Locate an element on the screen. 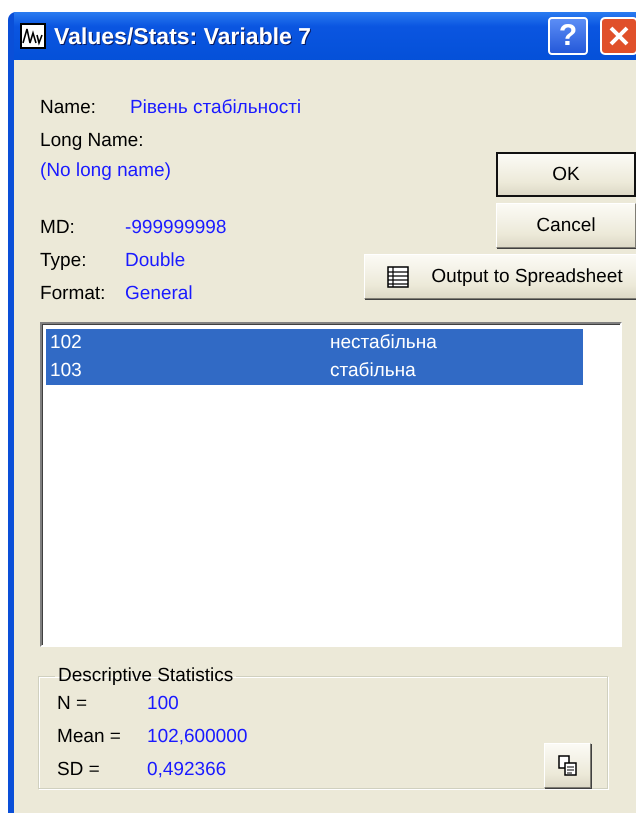 This screenshot has height=821, width=636. stat-value: 100 is located at coordinates (163, 703).